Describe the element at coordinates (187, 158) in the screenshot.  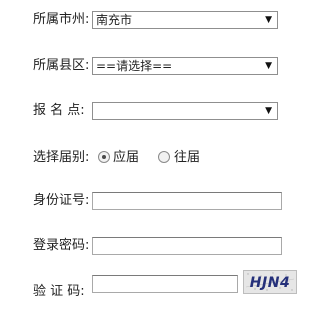
I see `radio-previous-graduate-label: 往届` at that location.